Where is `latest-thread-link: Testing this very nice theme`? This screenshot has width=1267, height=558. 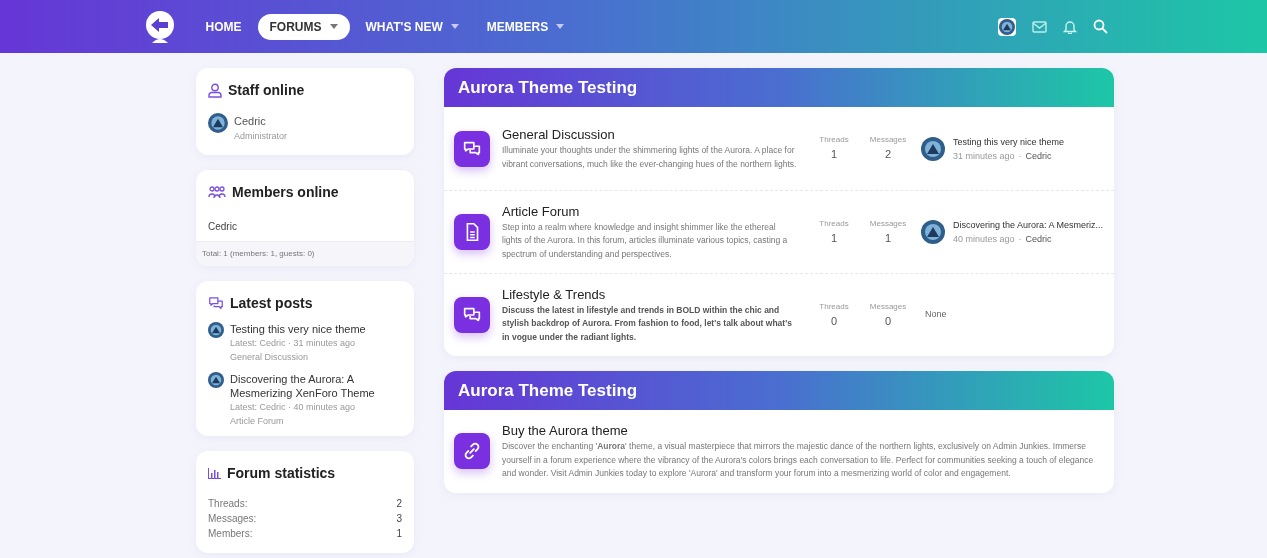 latest-thread-link: Testing this very nice theme is located at coordinates (1009, 141).